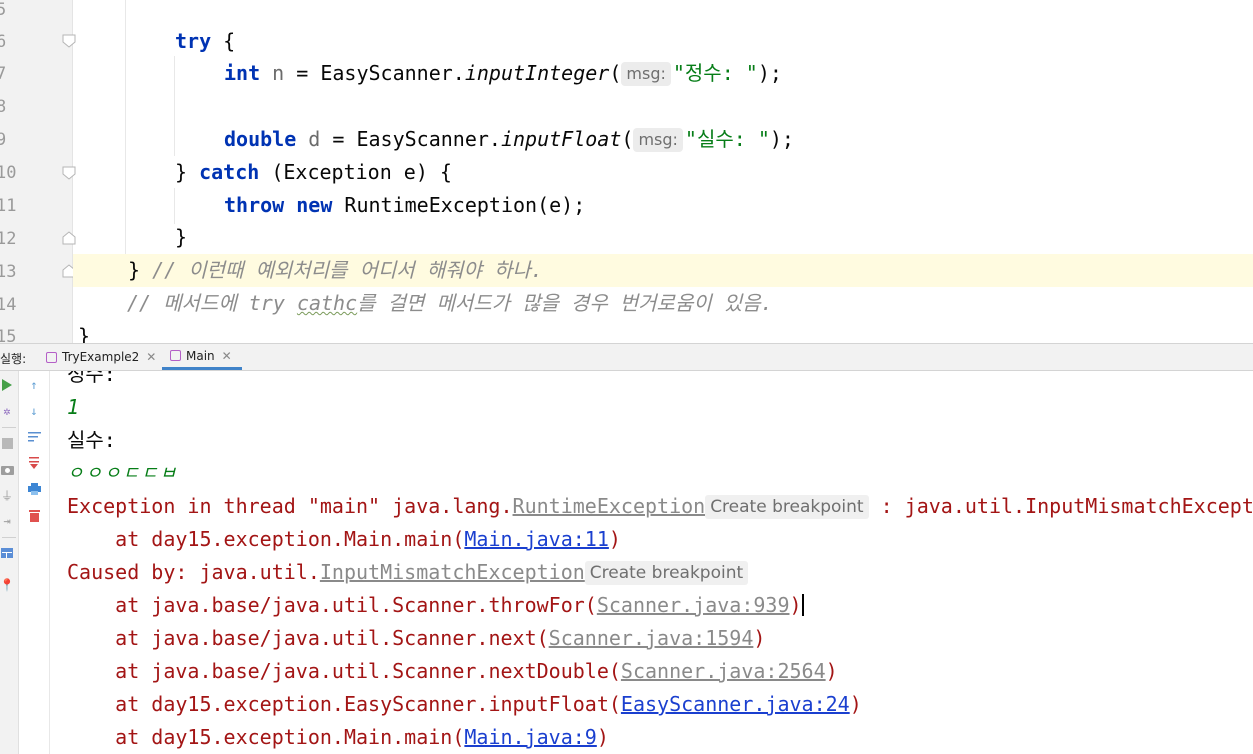  Describe the element at coordinates (8, 335) in the screenshot. I see `line-number: 15` at that location.